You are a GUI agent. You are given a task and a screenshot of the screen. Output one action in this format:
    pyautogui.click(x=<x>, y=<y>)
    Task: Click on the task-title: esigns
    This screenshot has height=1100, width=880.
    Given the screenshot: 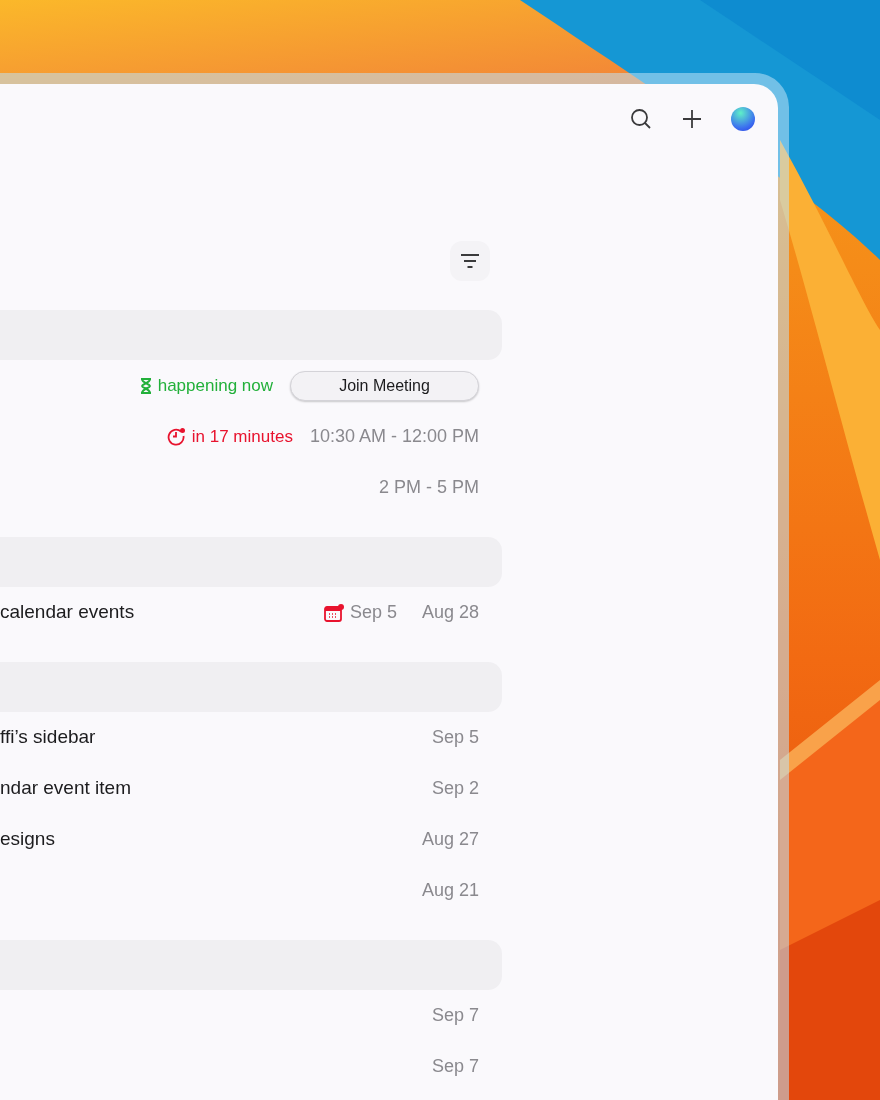 What is the action you would take?
    pyautogui.click(x=27, y=839)
    